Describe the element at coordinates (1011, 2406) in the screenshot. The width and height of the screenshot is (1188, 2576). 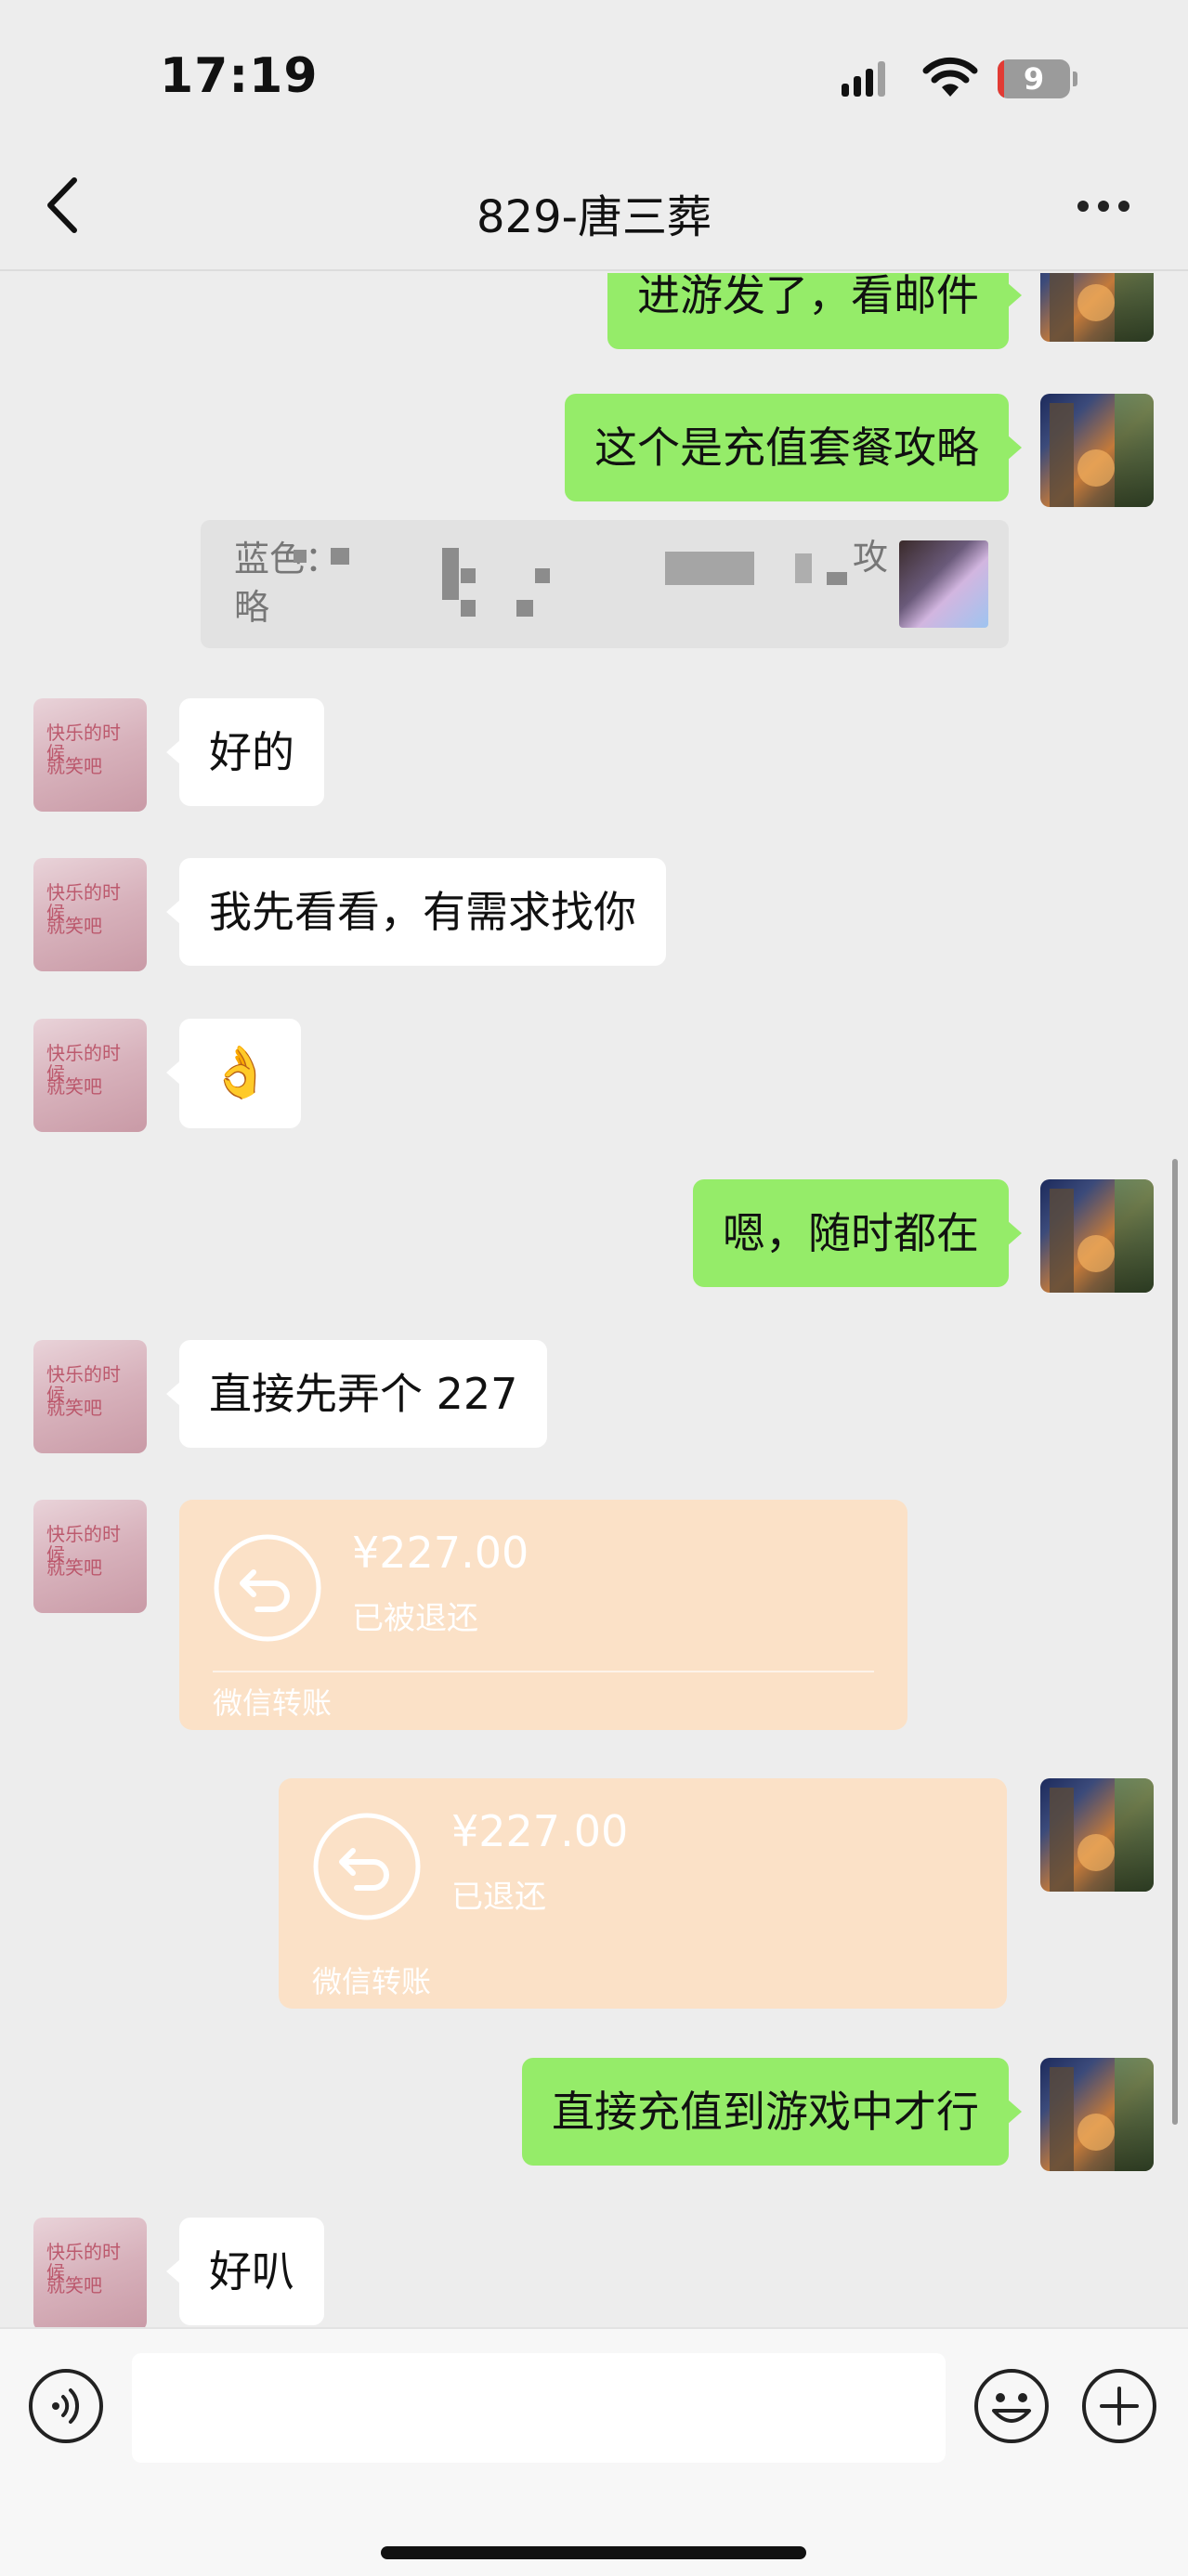
I see `emoji-icon` at that location.